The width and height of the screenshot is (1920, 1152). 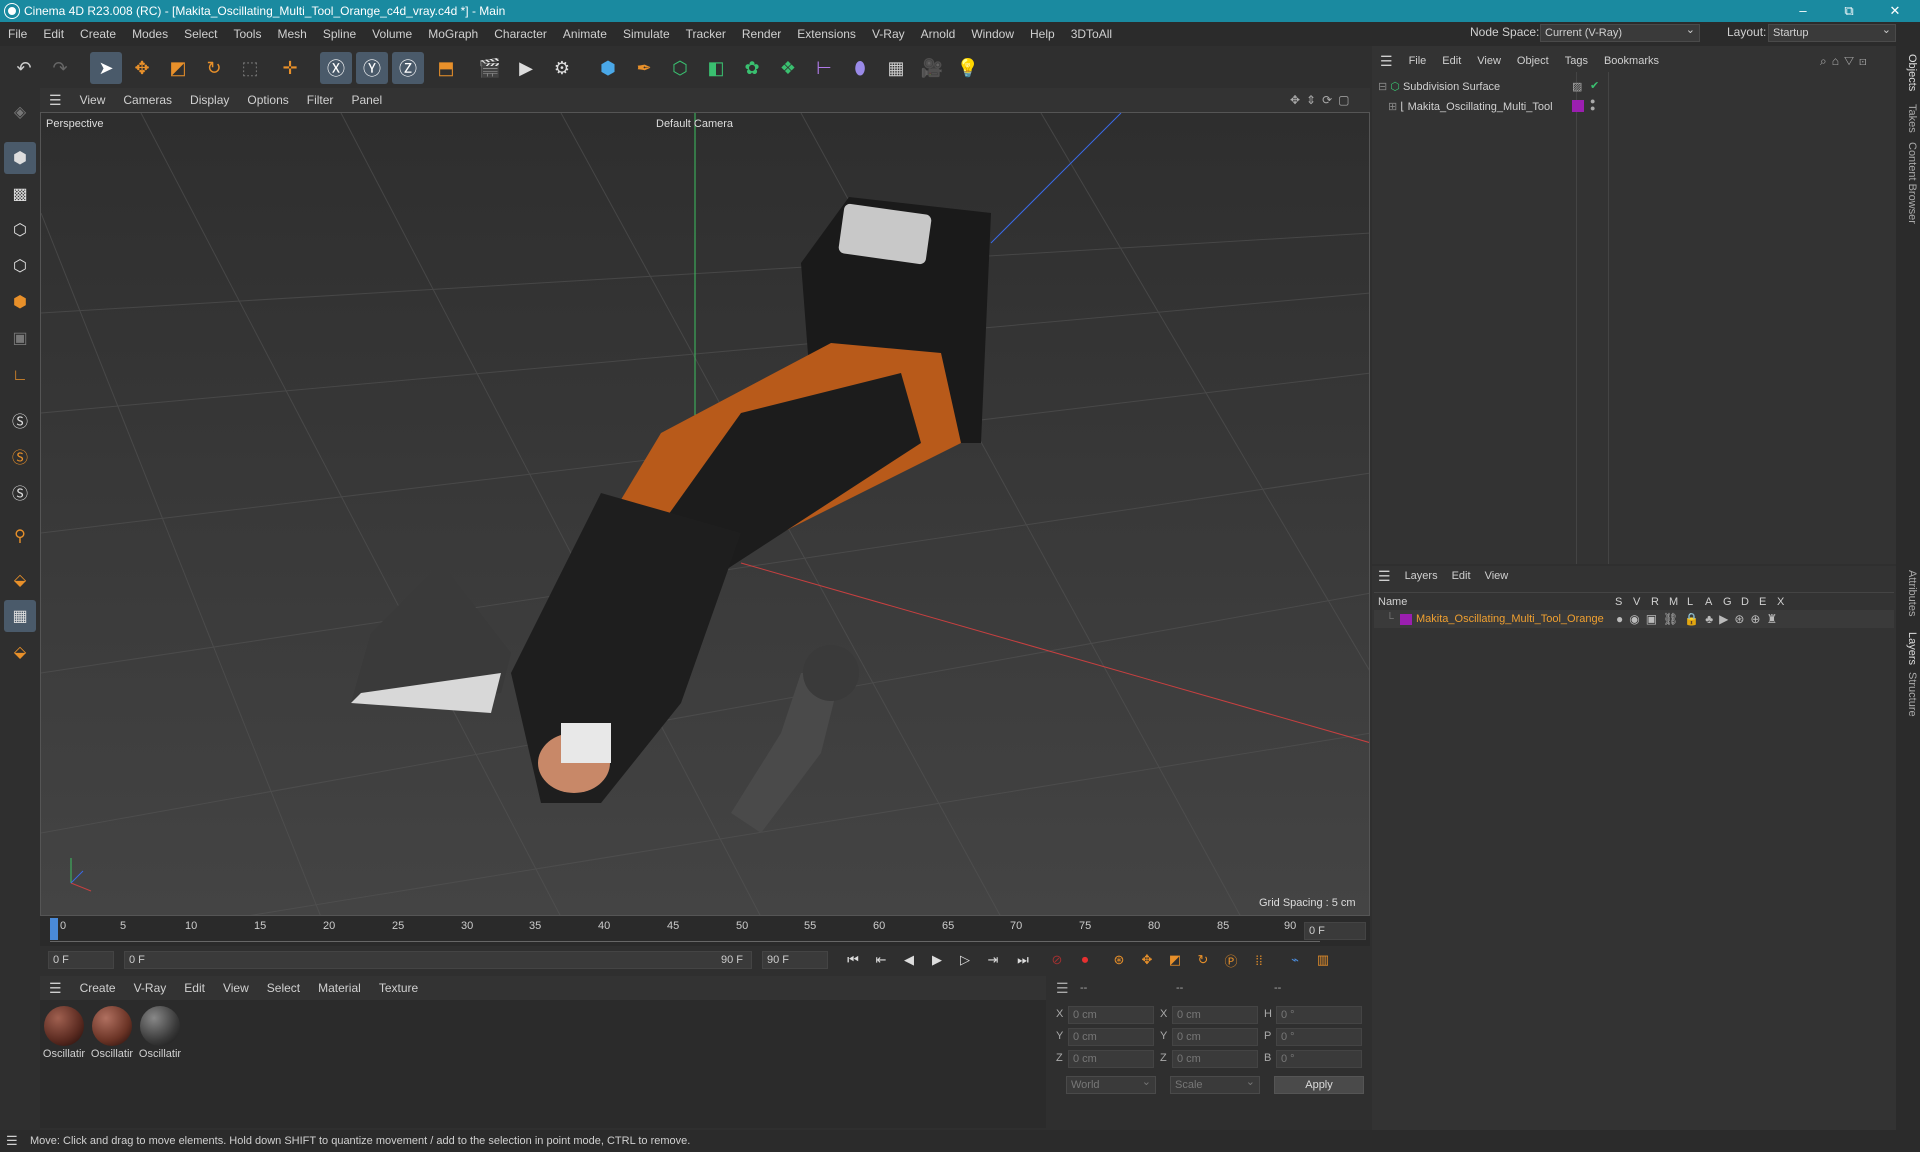 What do you see at coordinates (1849, 11) in the screenshot?
I see `restore-button: ⧉` at bounding box center [1849, 11].